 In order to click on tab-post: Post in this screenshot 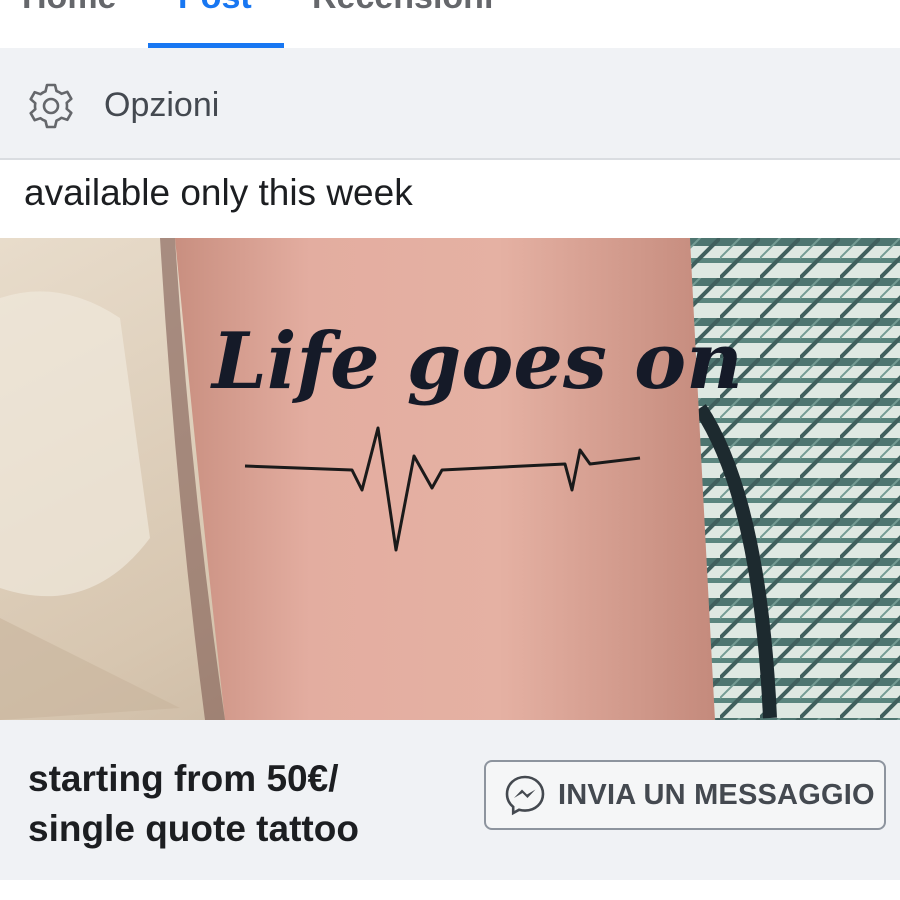, I will do `click(215, 8)`.